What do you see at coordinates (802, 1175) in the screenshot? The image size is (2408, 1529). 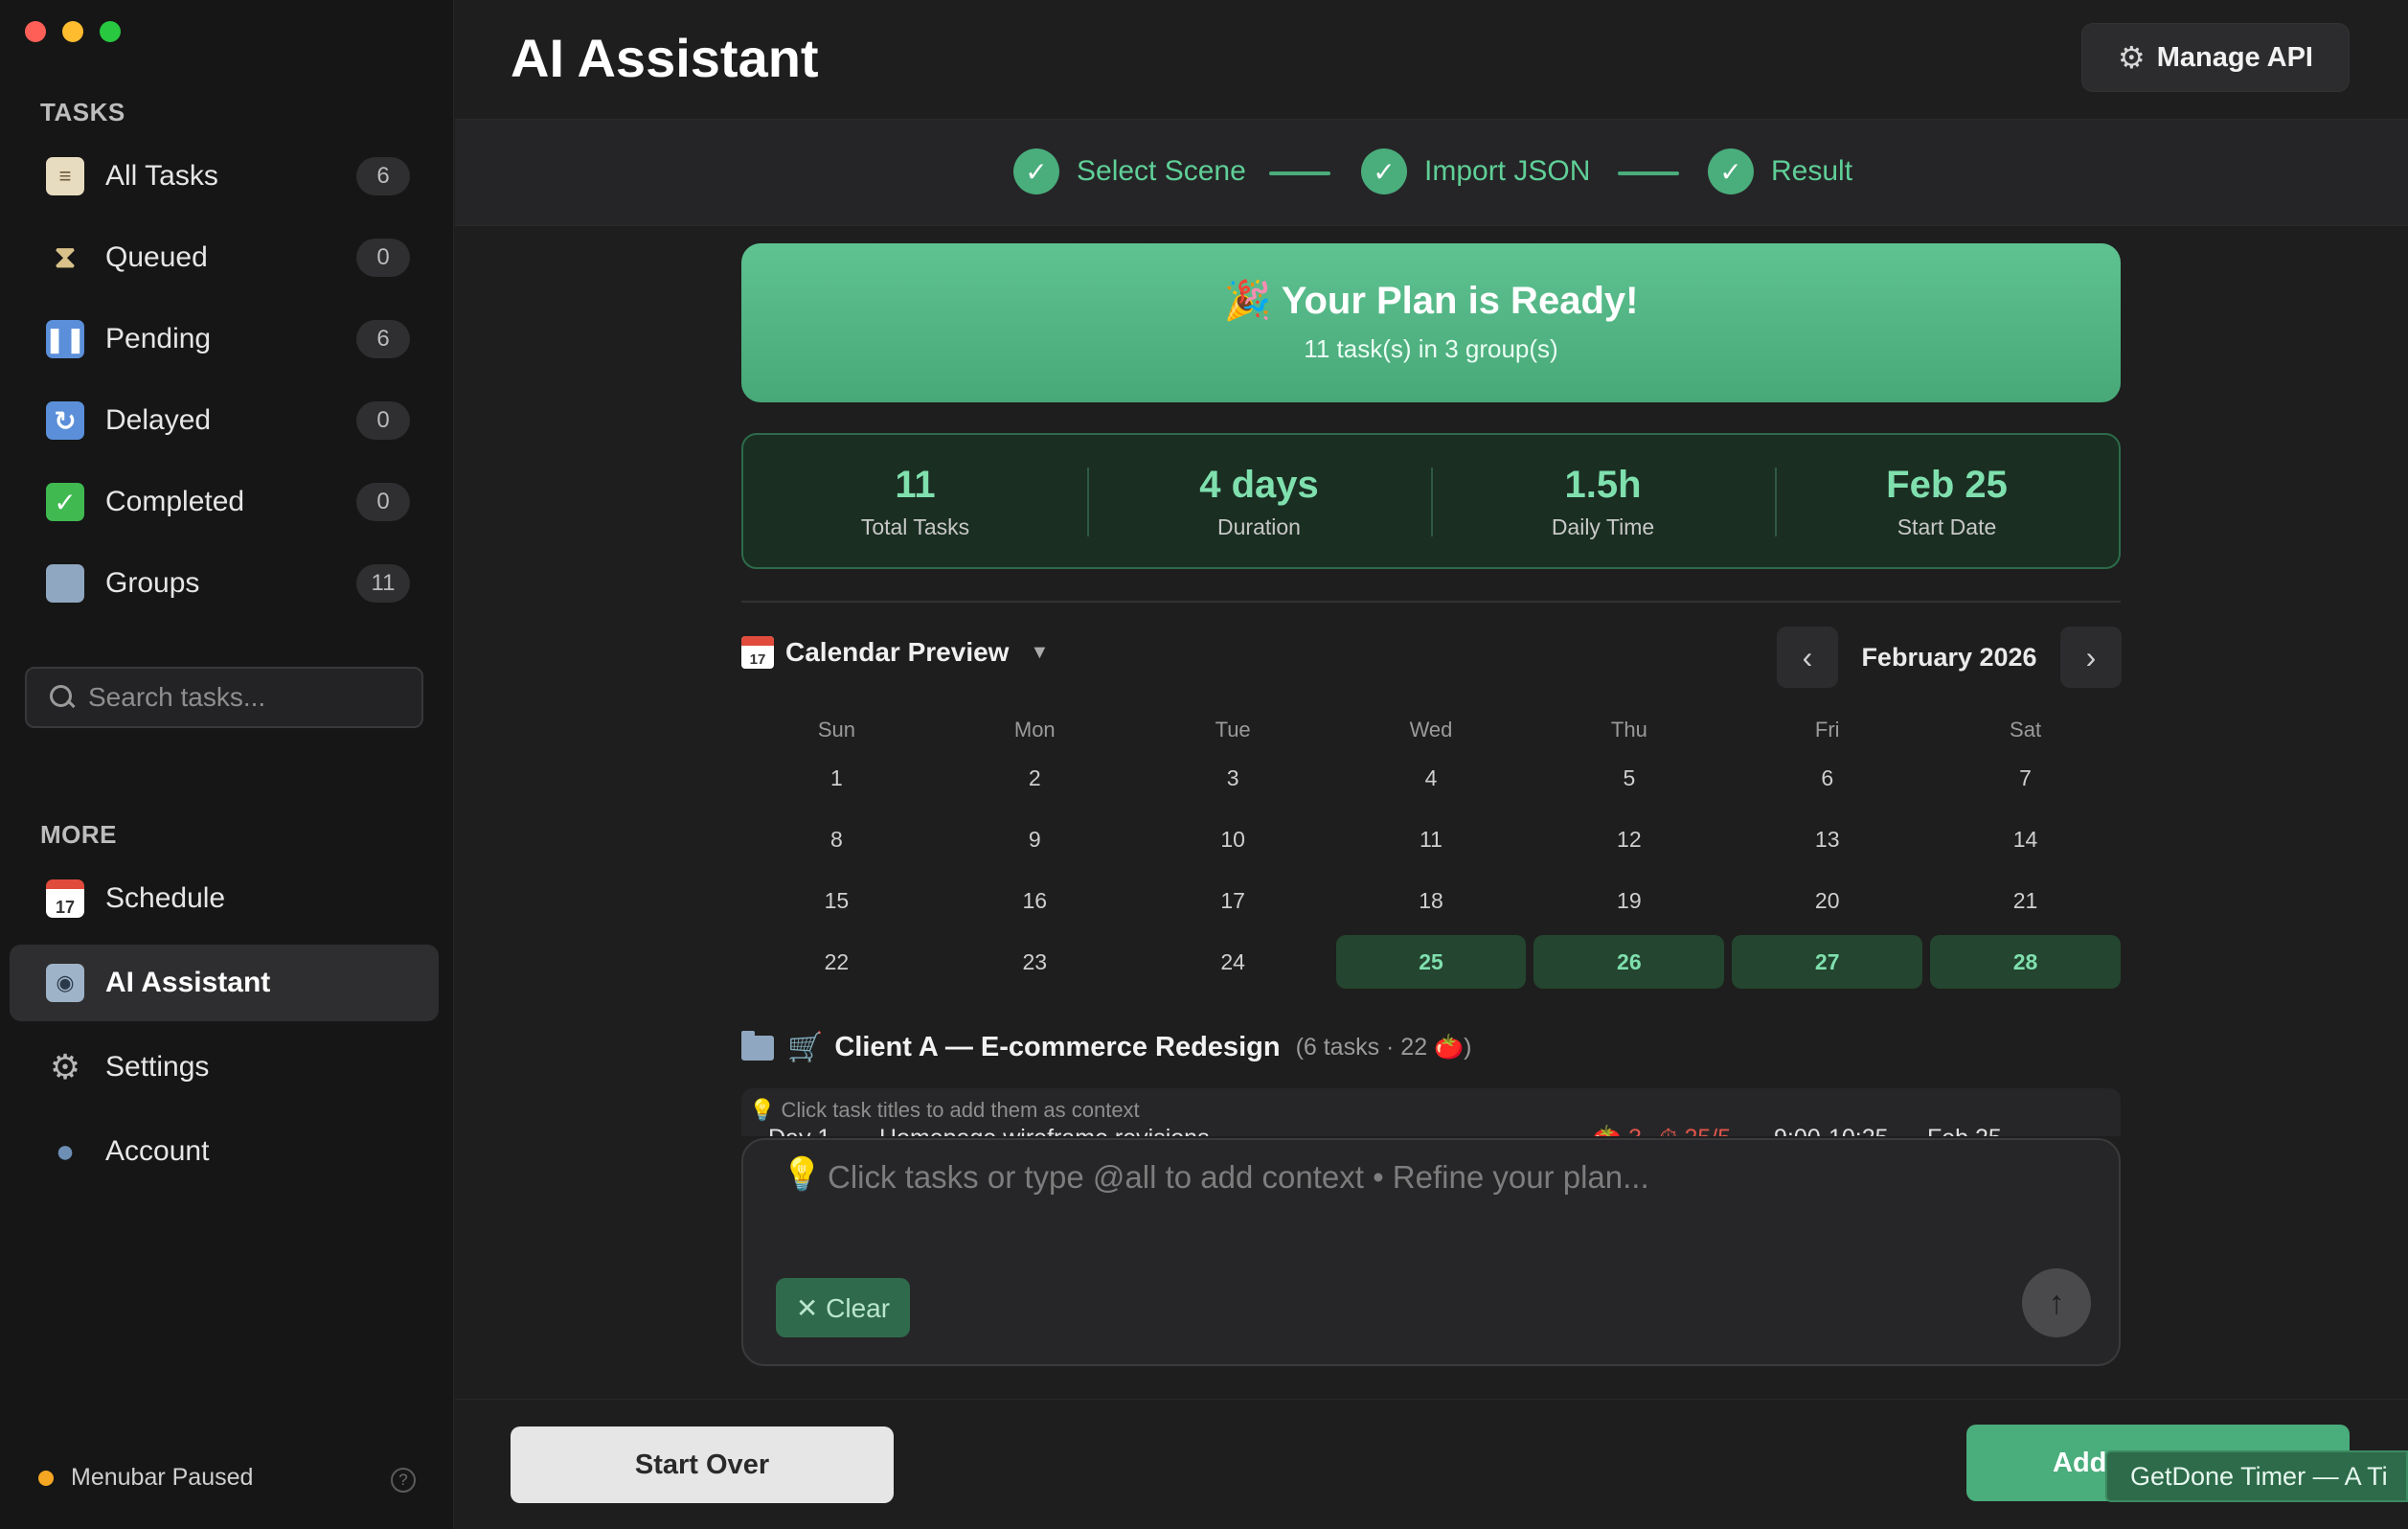 I see `lightbulb-icon: 💡` at bounding box center [802, 1175].